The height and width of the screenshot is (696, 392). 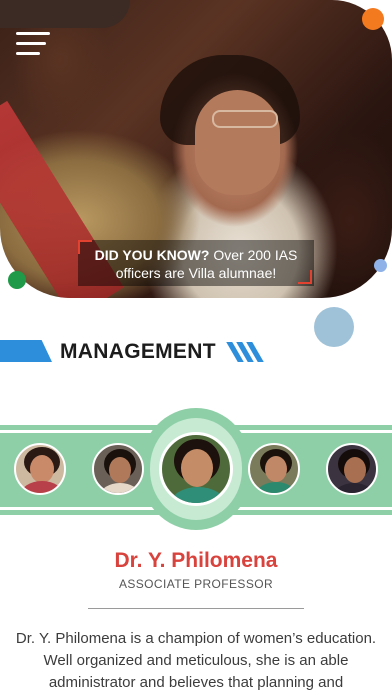 What do you see at coordinates (237, 142) in the screenshot?
I see `hero-photo-face` at bounding box center [237, 142].